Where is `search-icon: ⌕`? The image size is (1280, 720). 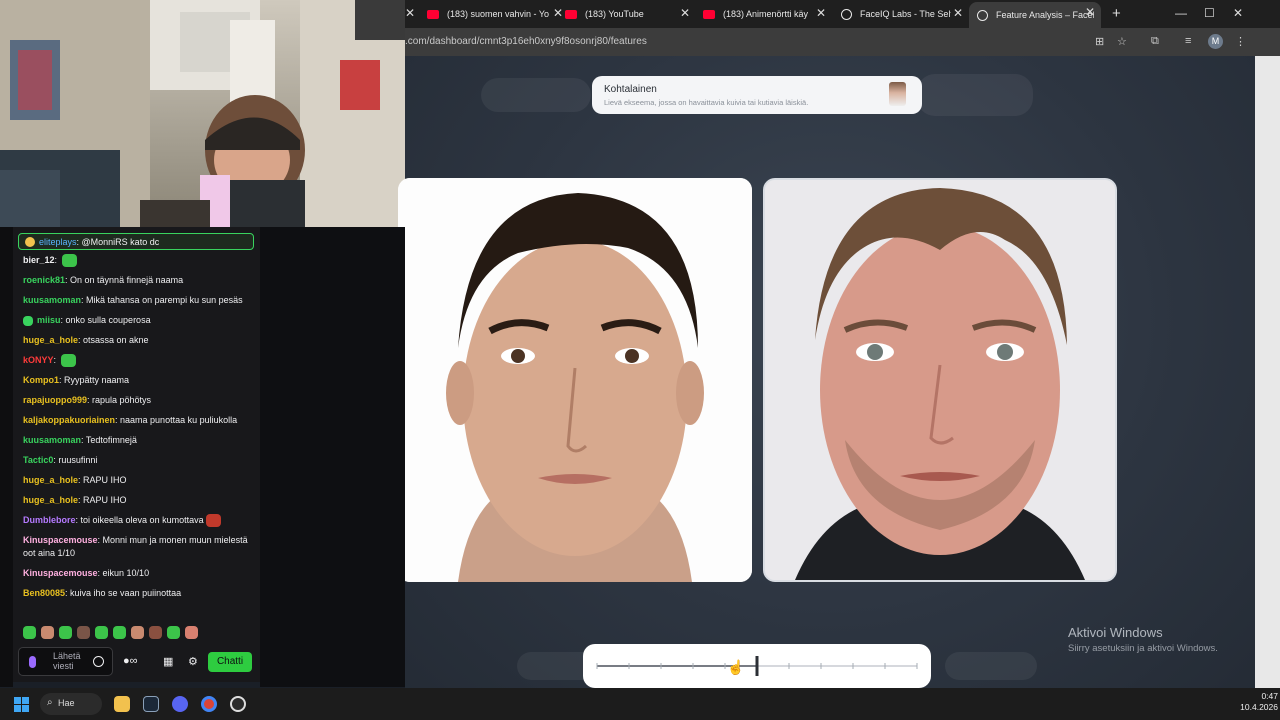
search-icon: ⌕ is located at coordinates (50, 702).